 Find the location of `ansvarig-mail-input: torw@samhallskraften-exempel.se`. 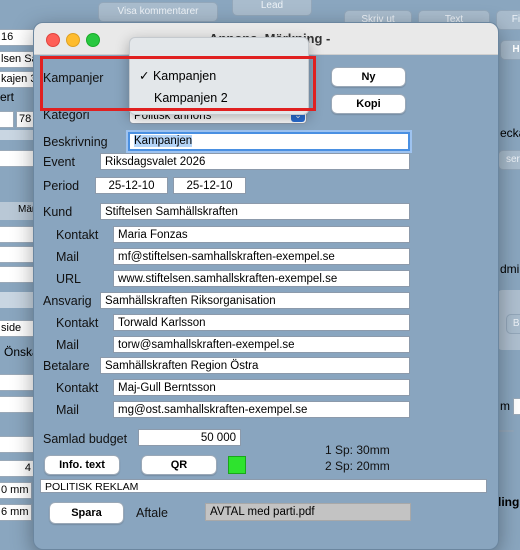

ansvarig-mail-input: torw@samhallskraften-exempel.se is located at coordinates (261, 344).